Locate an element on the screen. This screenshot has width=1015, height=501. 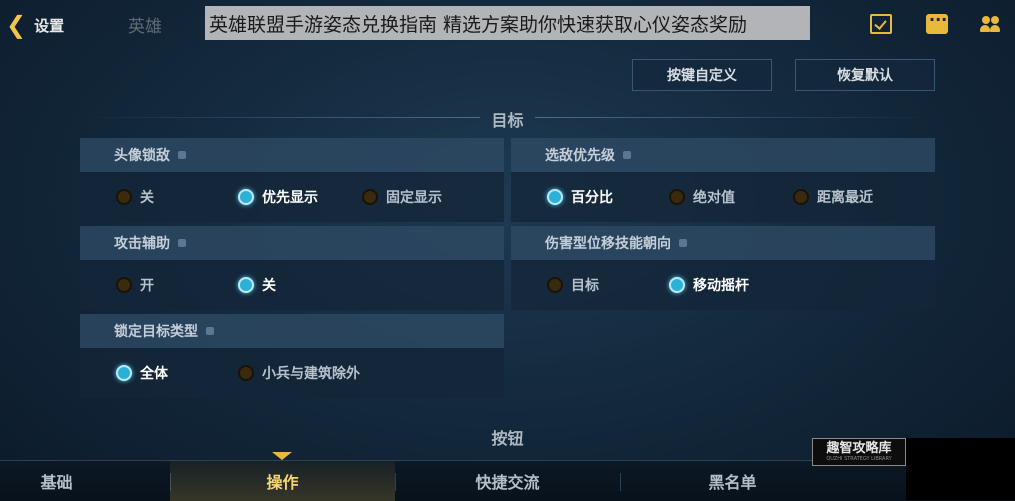
option-priority-absolute: 绝对值 is located at coordinates (702, 197).